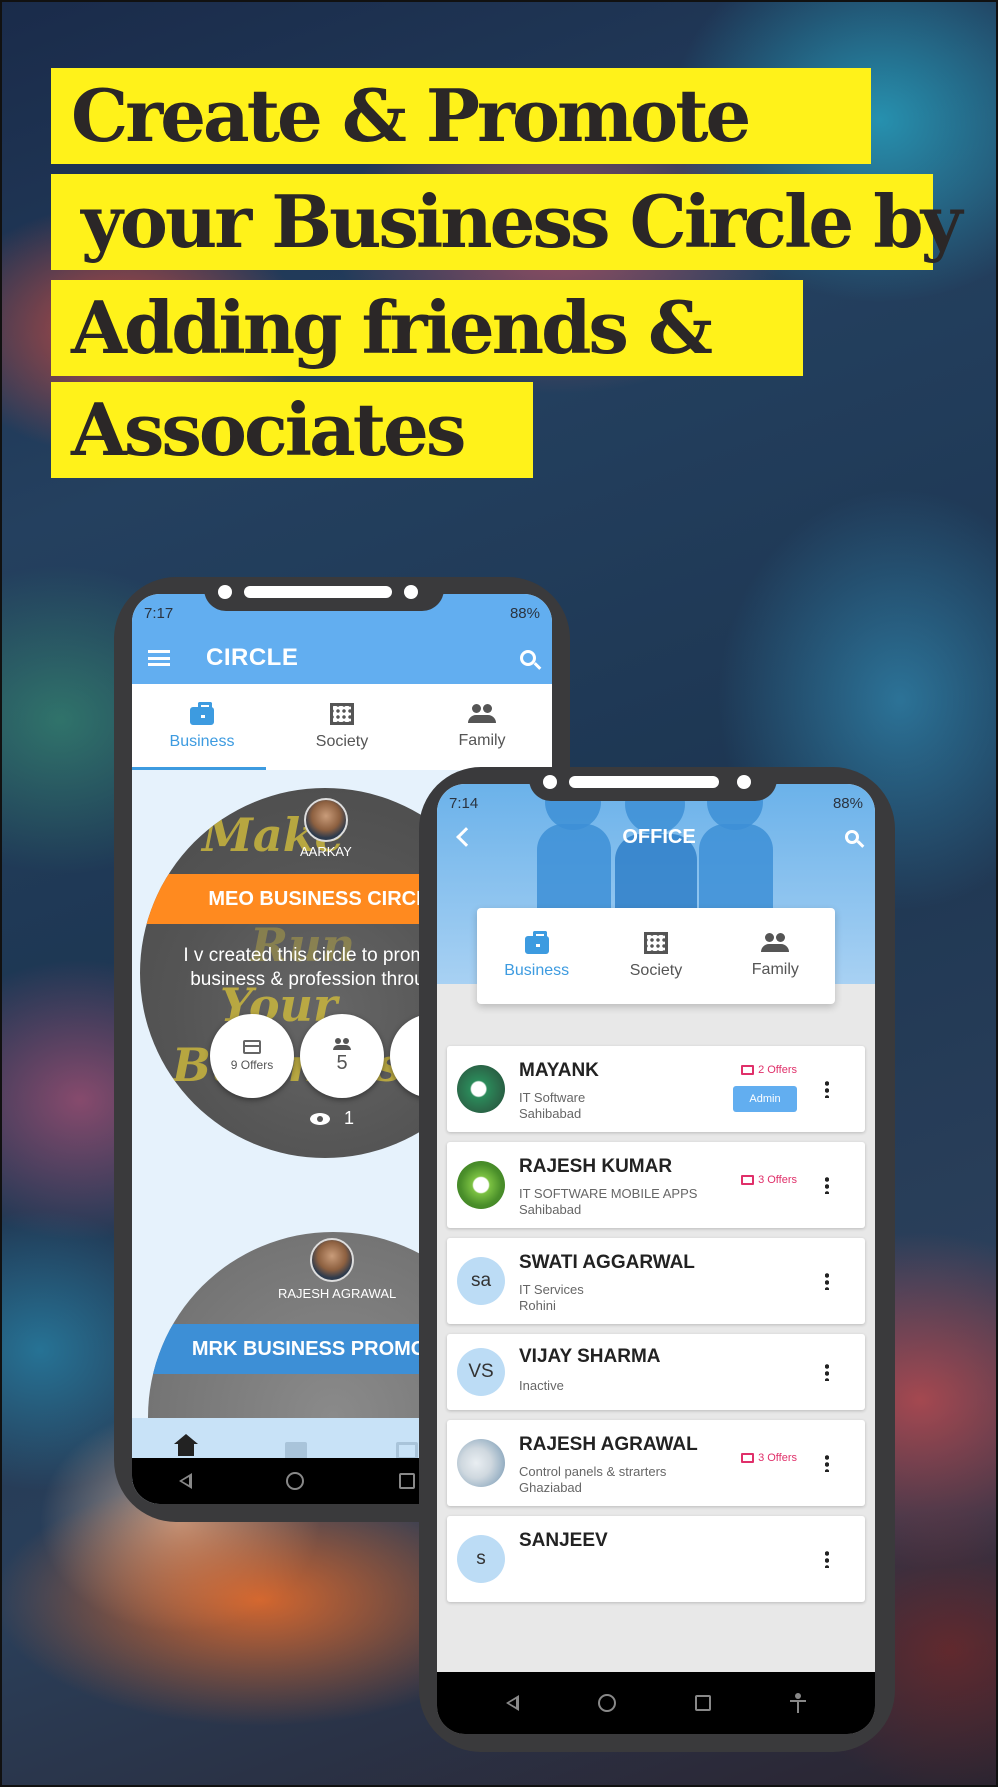  I want to click on eye-icon, so click(320, 1118).